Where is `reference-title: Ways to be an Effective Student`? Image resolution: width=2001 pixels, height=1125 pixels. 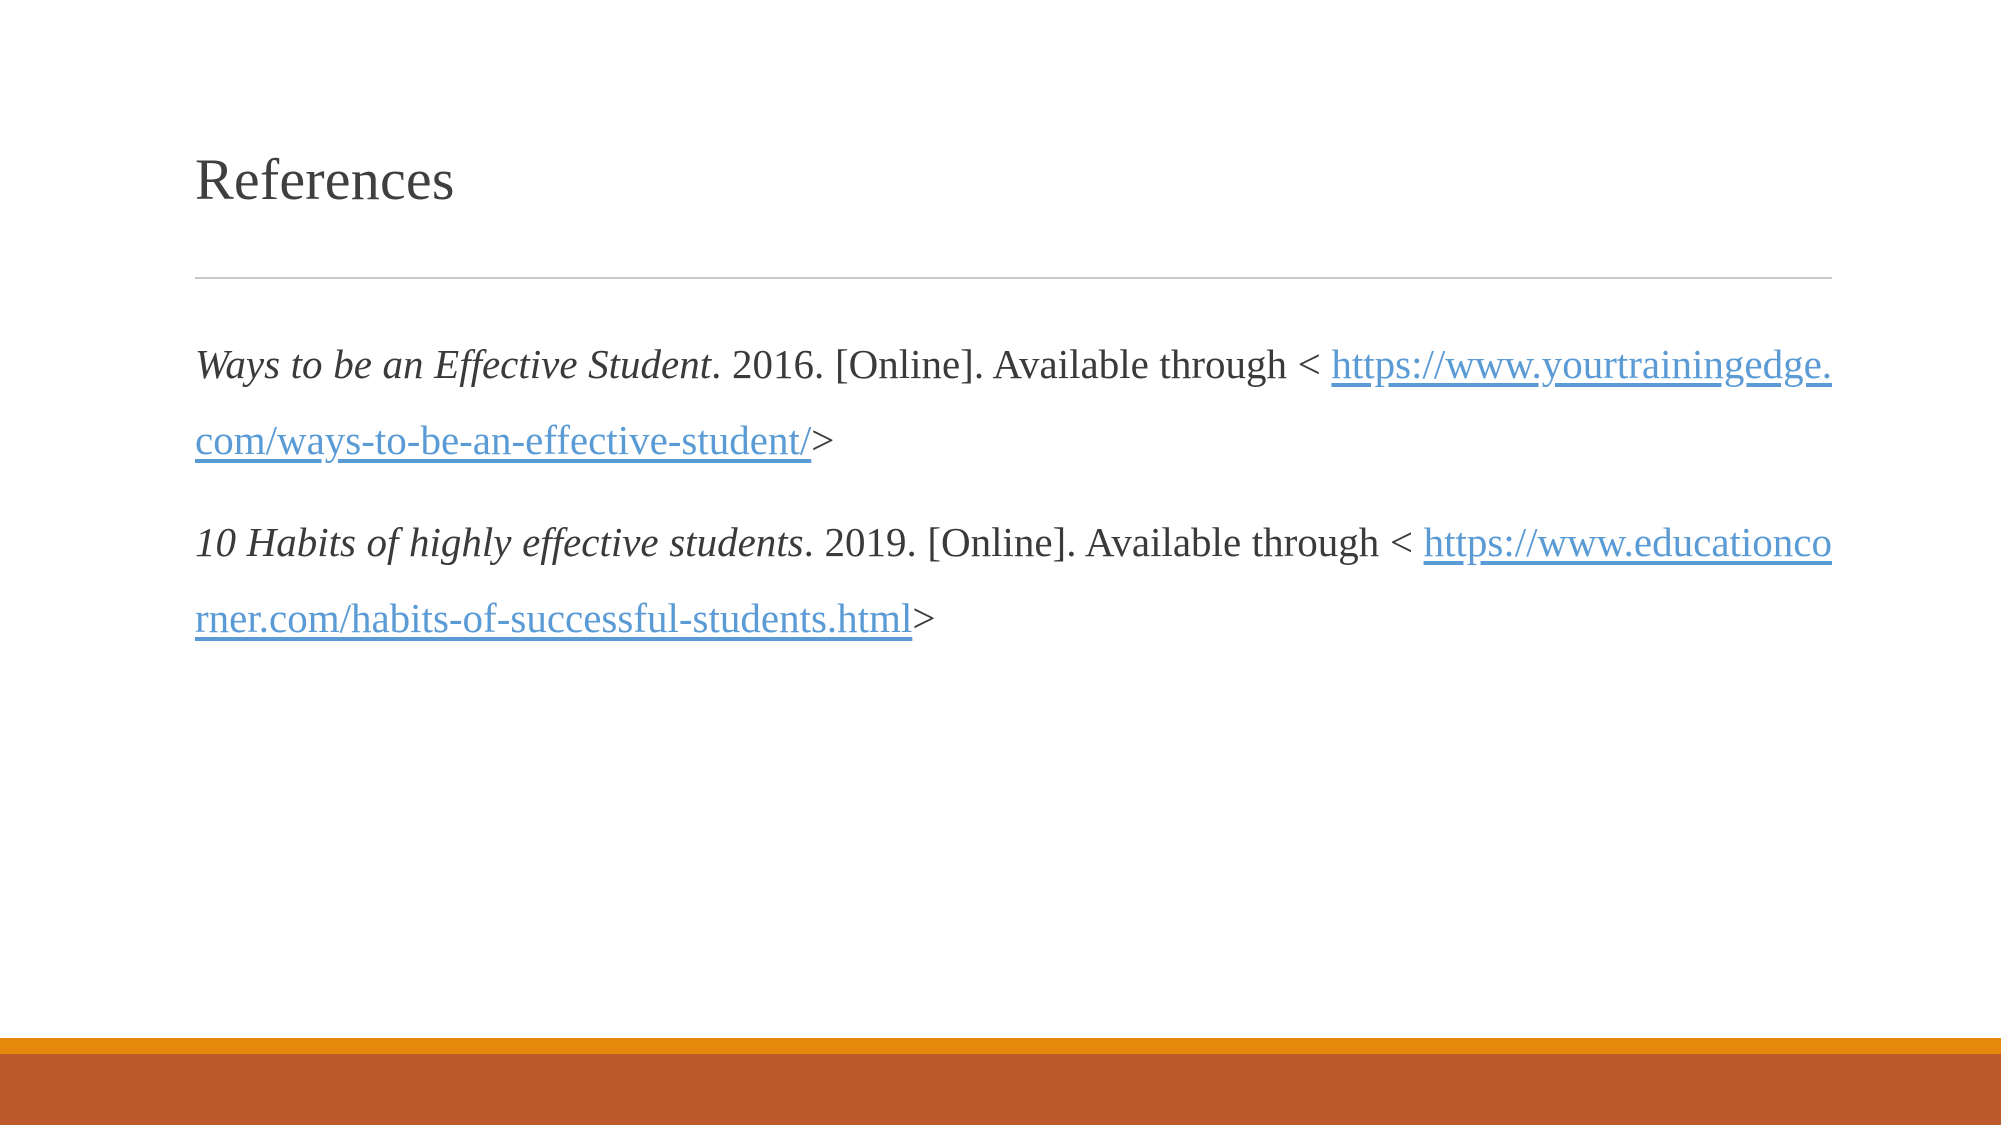
reference-title: Ways to be an Effective Student is located at coordinates (453, 364).